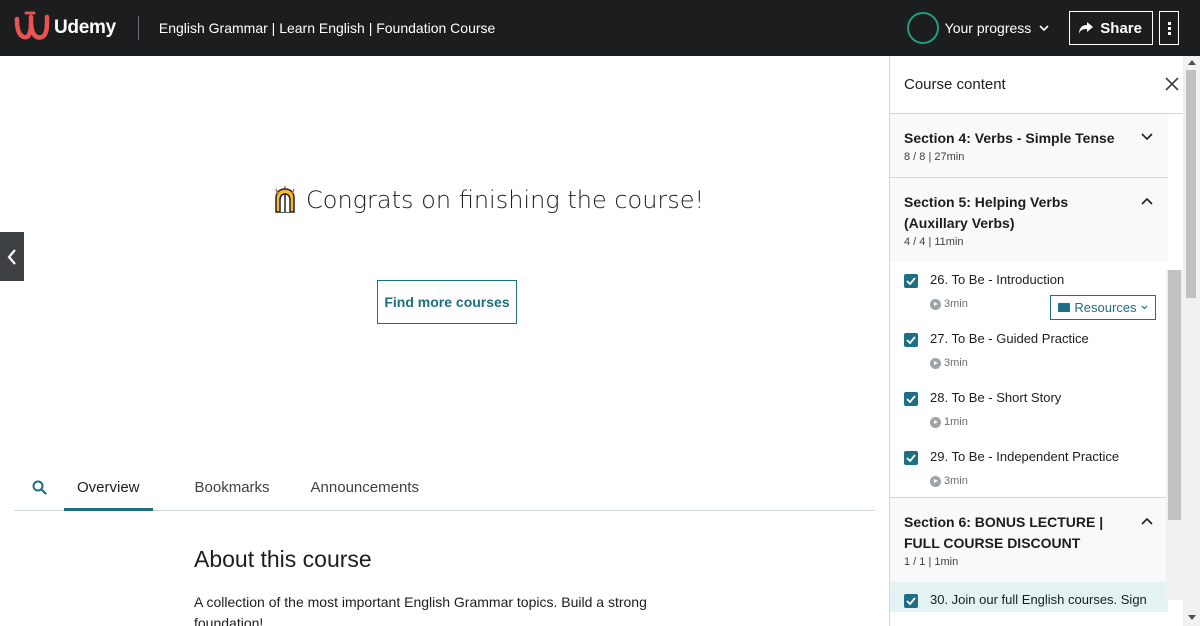 This screenshot has width=1200, height=626. Describe the element at coordinates (997, 279) in the screenshot. I see `lecture-title: 26. To Be - Introduction` at that location.